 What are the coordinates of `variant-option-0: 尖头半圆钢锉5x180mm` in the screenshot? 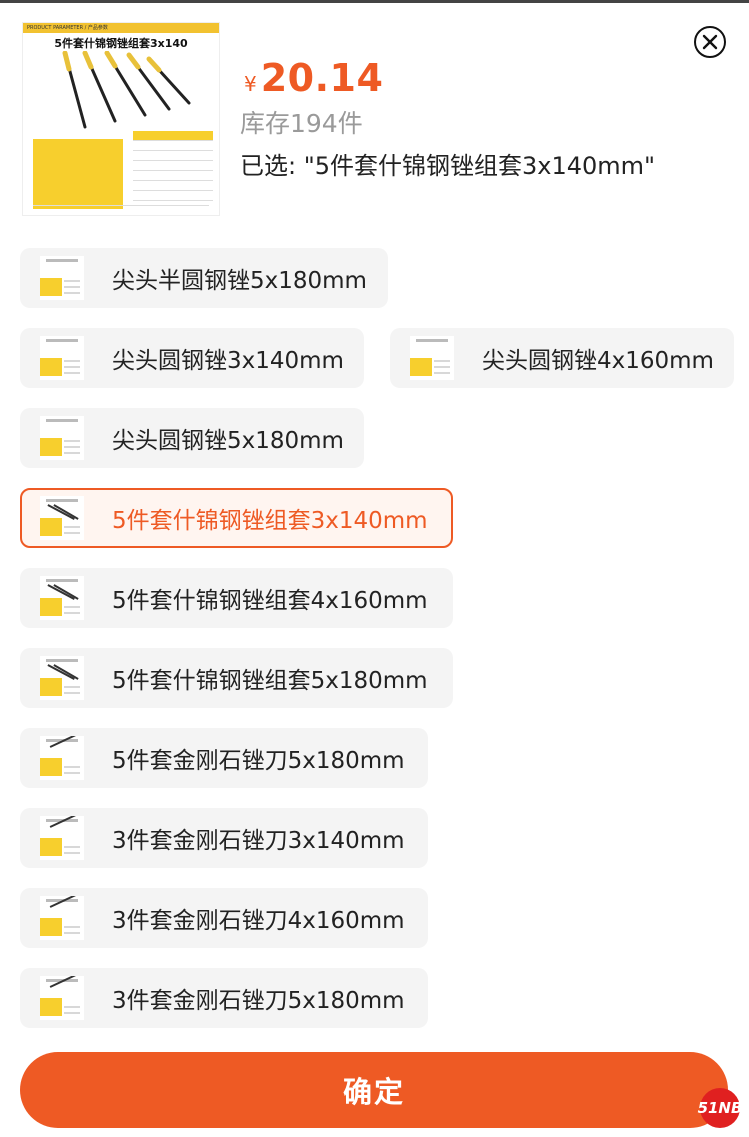 It's located at (204, 278).